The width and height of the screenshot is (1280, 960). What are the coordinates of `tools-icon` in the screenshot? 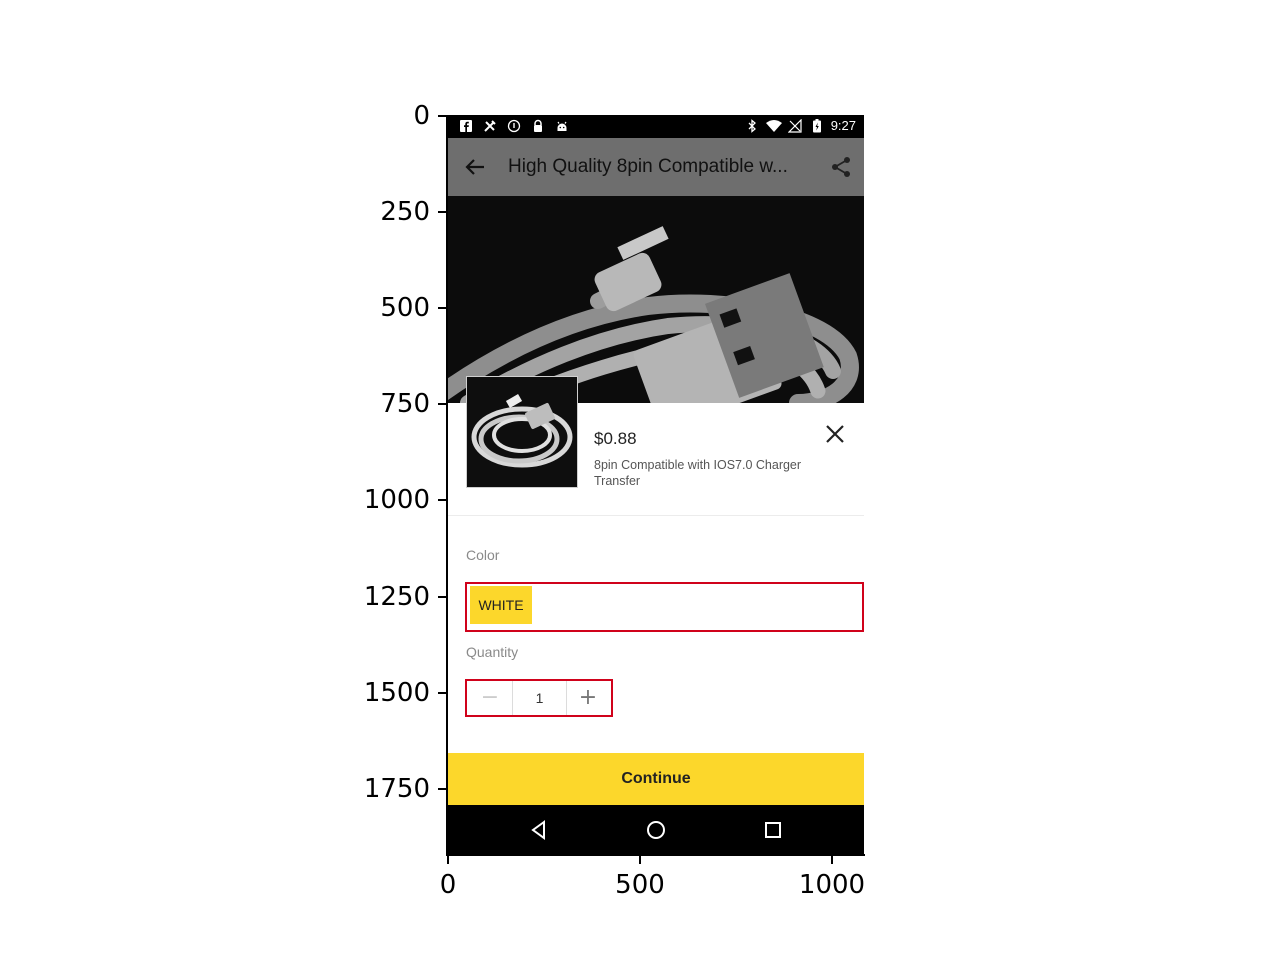 It's located at (490, 126).